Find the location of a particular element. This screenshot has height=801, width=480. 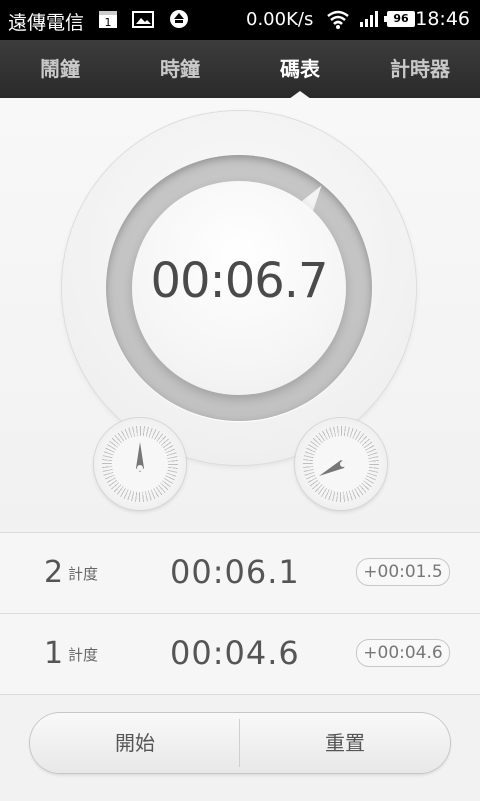

signal-icon is located at coordinates (369, 19).